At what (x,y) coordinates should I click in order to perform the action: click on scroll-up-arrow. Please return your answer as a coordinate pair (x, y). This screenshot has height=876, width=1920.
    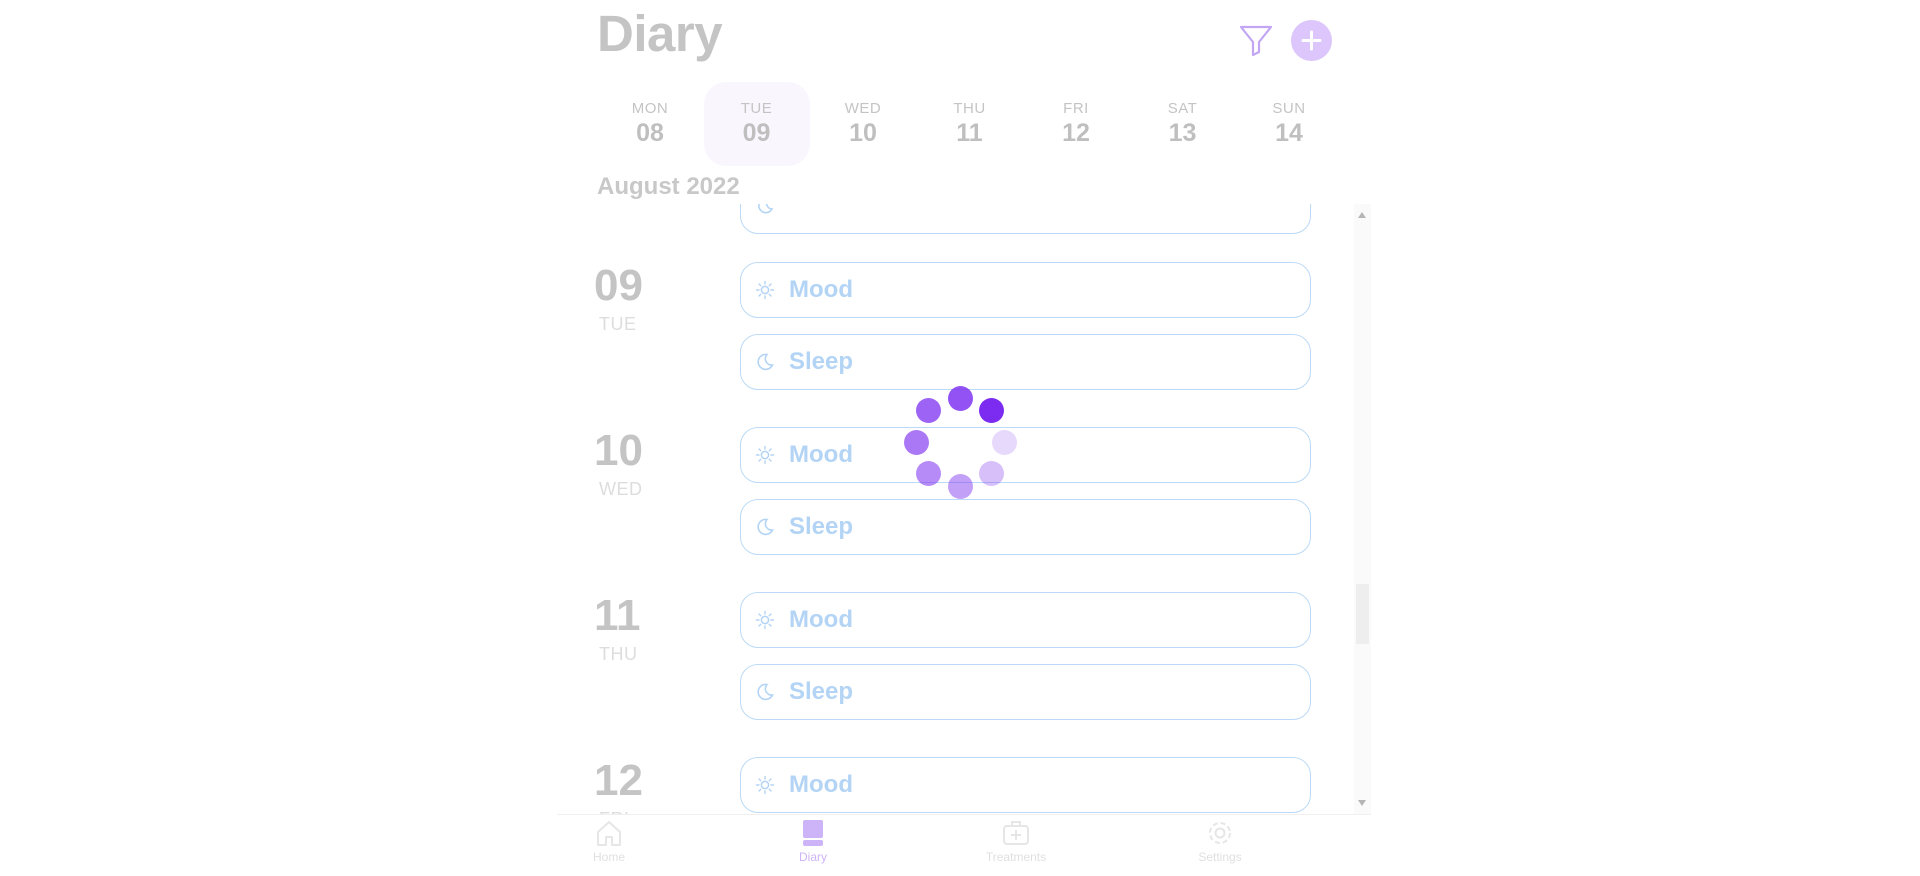
    Looking at the image, I should click on (1362, 215).